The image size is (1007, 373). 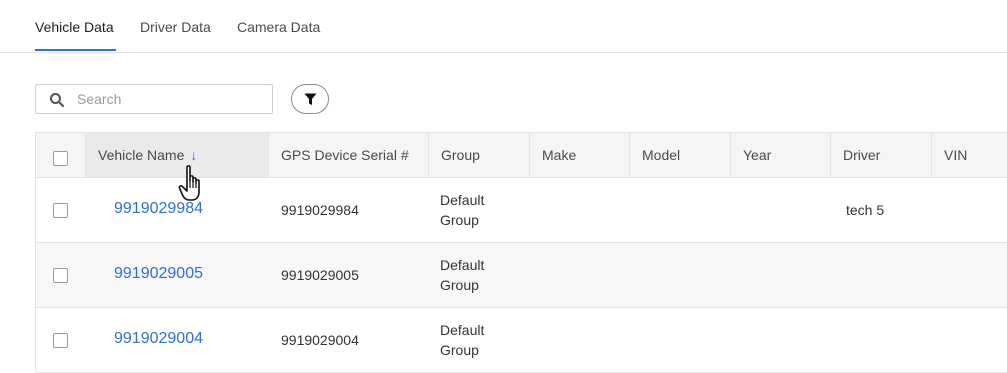 What do you see at coordinates (158, 339) in the screenshot?
I see `vehicle-name-link: 9919029004` at bounding box center [158, 339].